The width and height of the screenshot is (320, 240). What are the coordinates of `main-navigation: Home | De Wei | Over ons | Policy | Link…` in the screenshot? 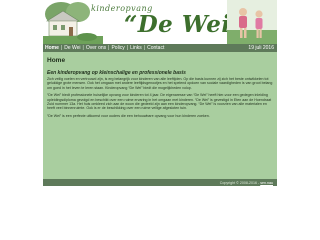 It's located at (160, 48).